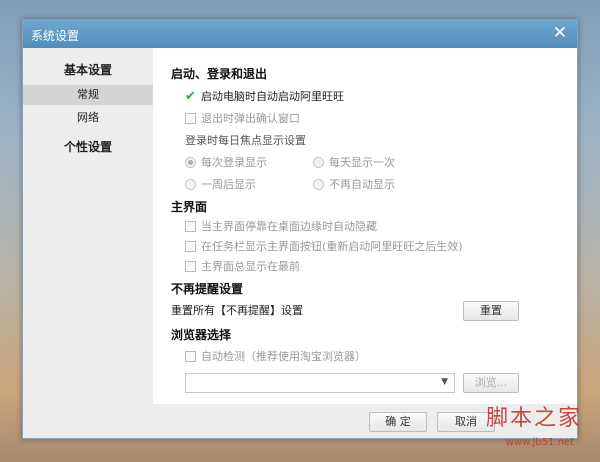 This screenshot has height=462, width=600. I want to click on auto-hide-option: 当主界面停靠在桌面边缘时自动隐藏, so click(281, 226).